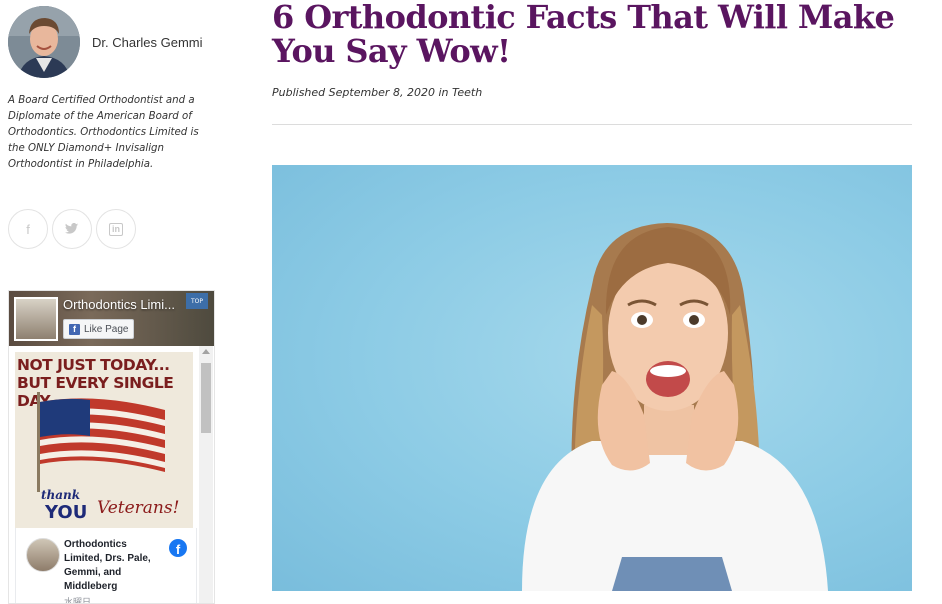 This screenshot has height=604, width=942. What do you see at coordinates (443, 92) in the screenshot?
I see `meta-in-word: in` at bounding box center [443, 92].